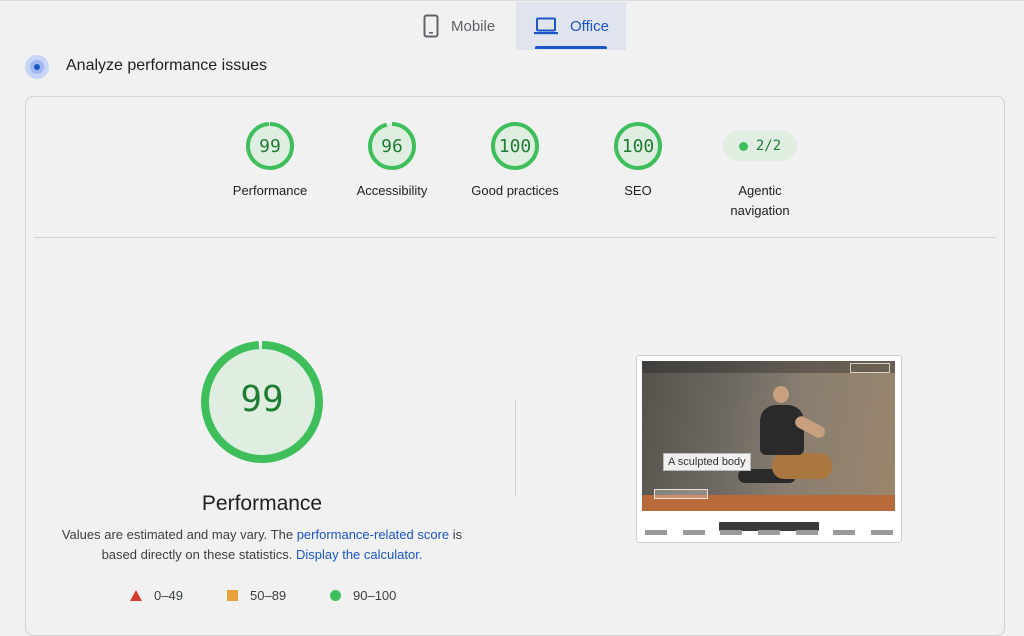  I want to click on screenshot-hero-image: A sculpted body, so click(768, 436).